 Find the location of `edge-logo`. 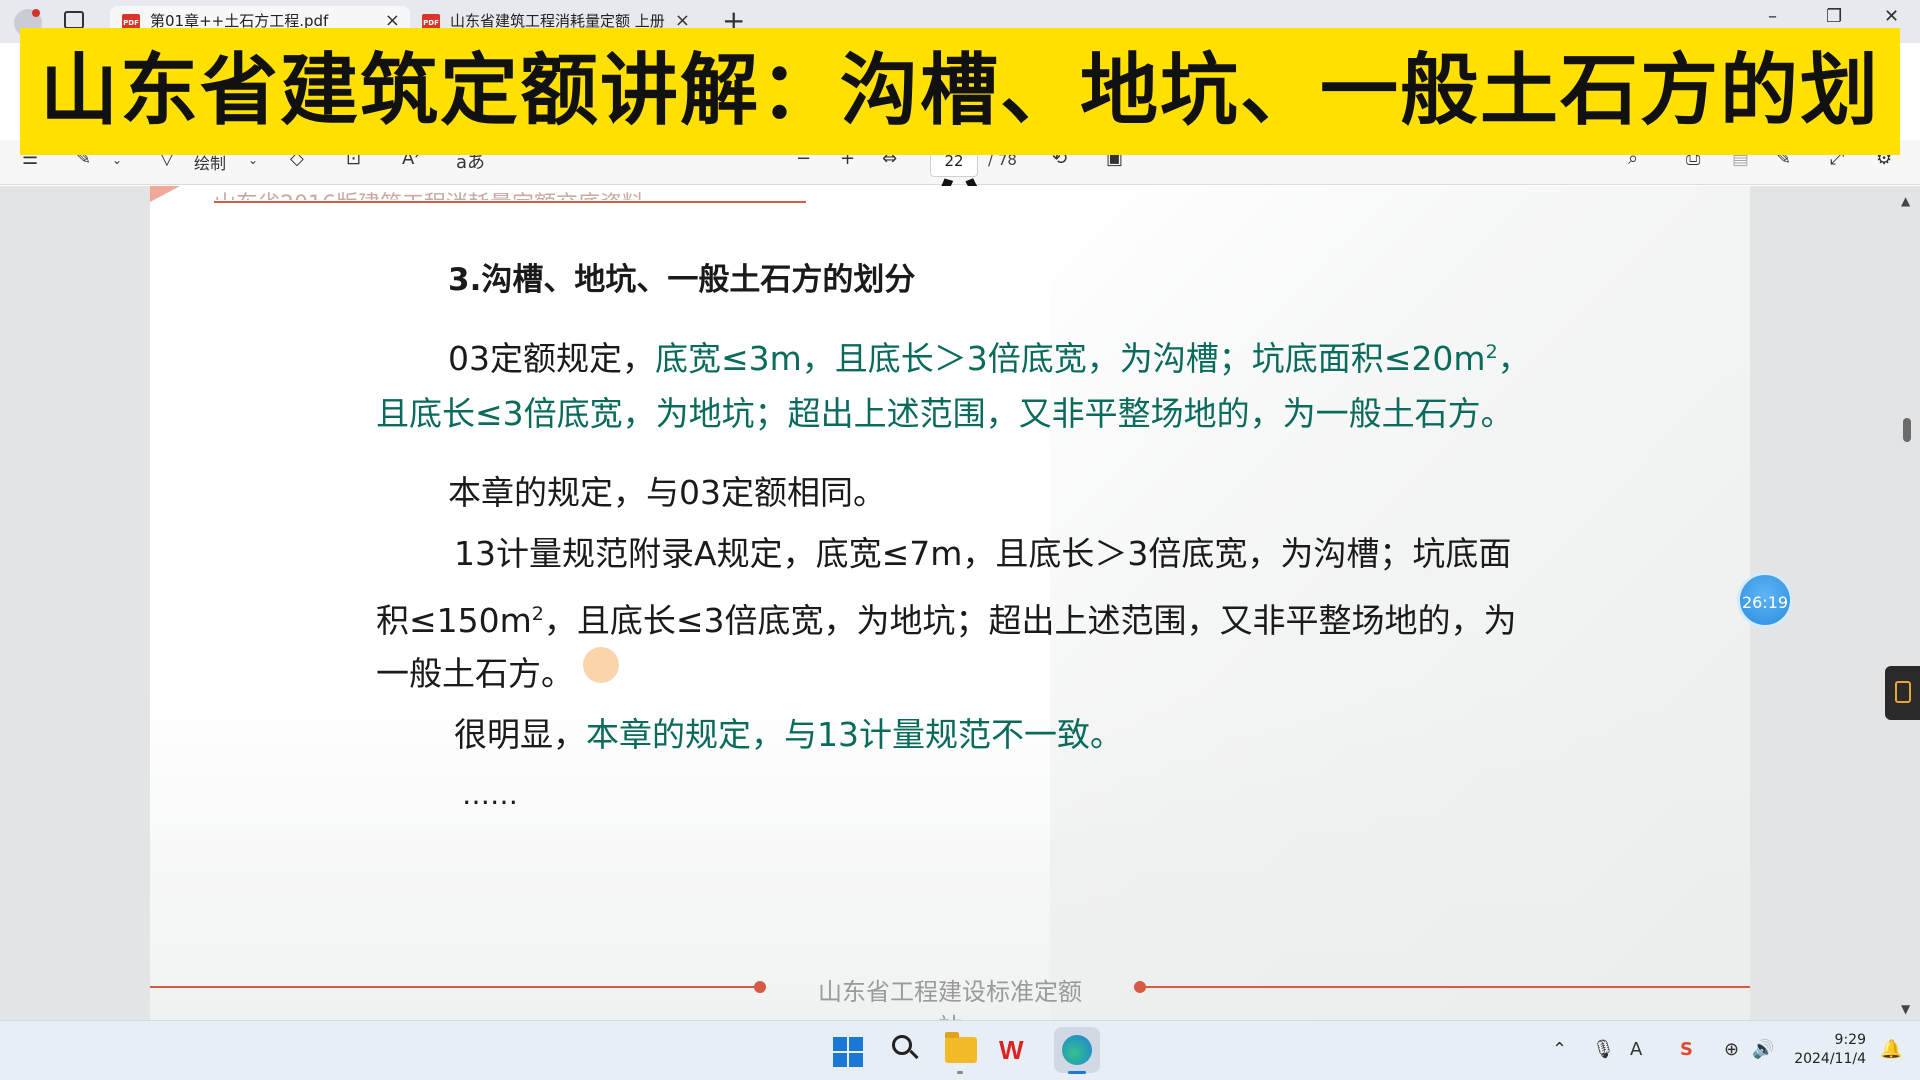

edge-logo is located at coordinates (1077, 1050).